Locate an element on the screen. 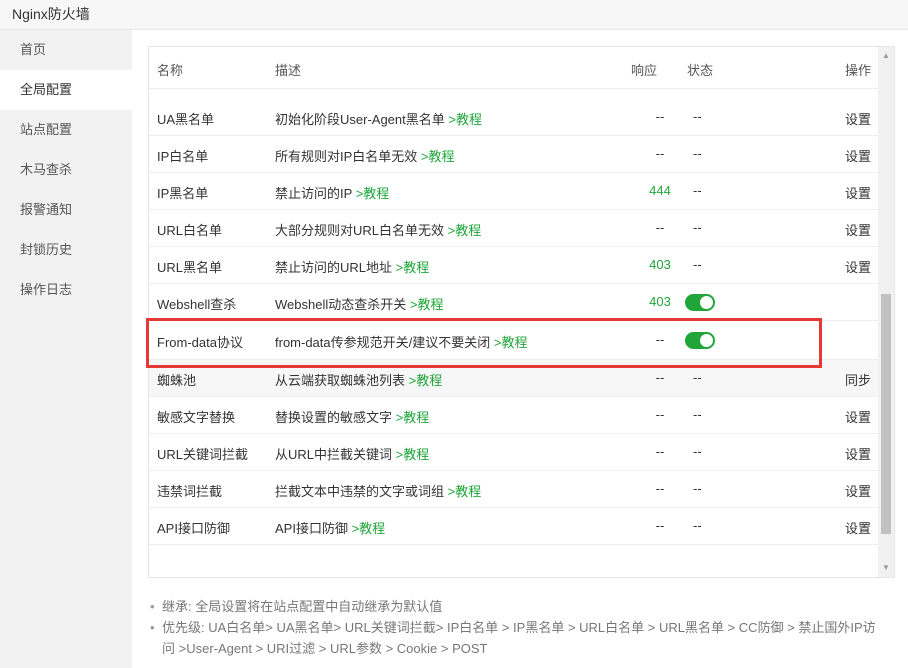 Image resolution: width=908 pixels, height=668 pixels. rule-name: URL白名单 is located at coordinates (190, 230).